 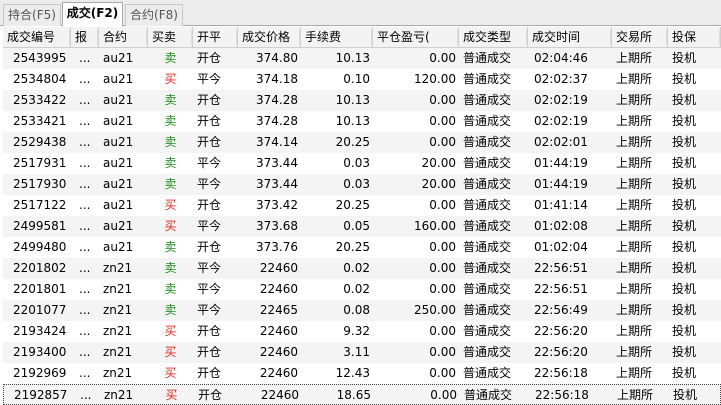 What do you see at coordinates (277, 226) in the screenshot?
I see `price-cell: 373.68` at bounding box center [277, 226].